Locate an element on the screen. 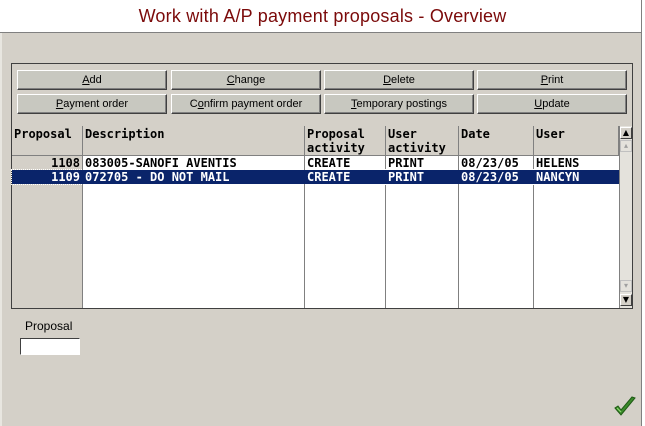  column-header-user-activity: User activity is located at coordinates (422, 141).